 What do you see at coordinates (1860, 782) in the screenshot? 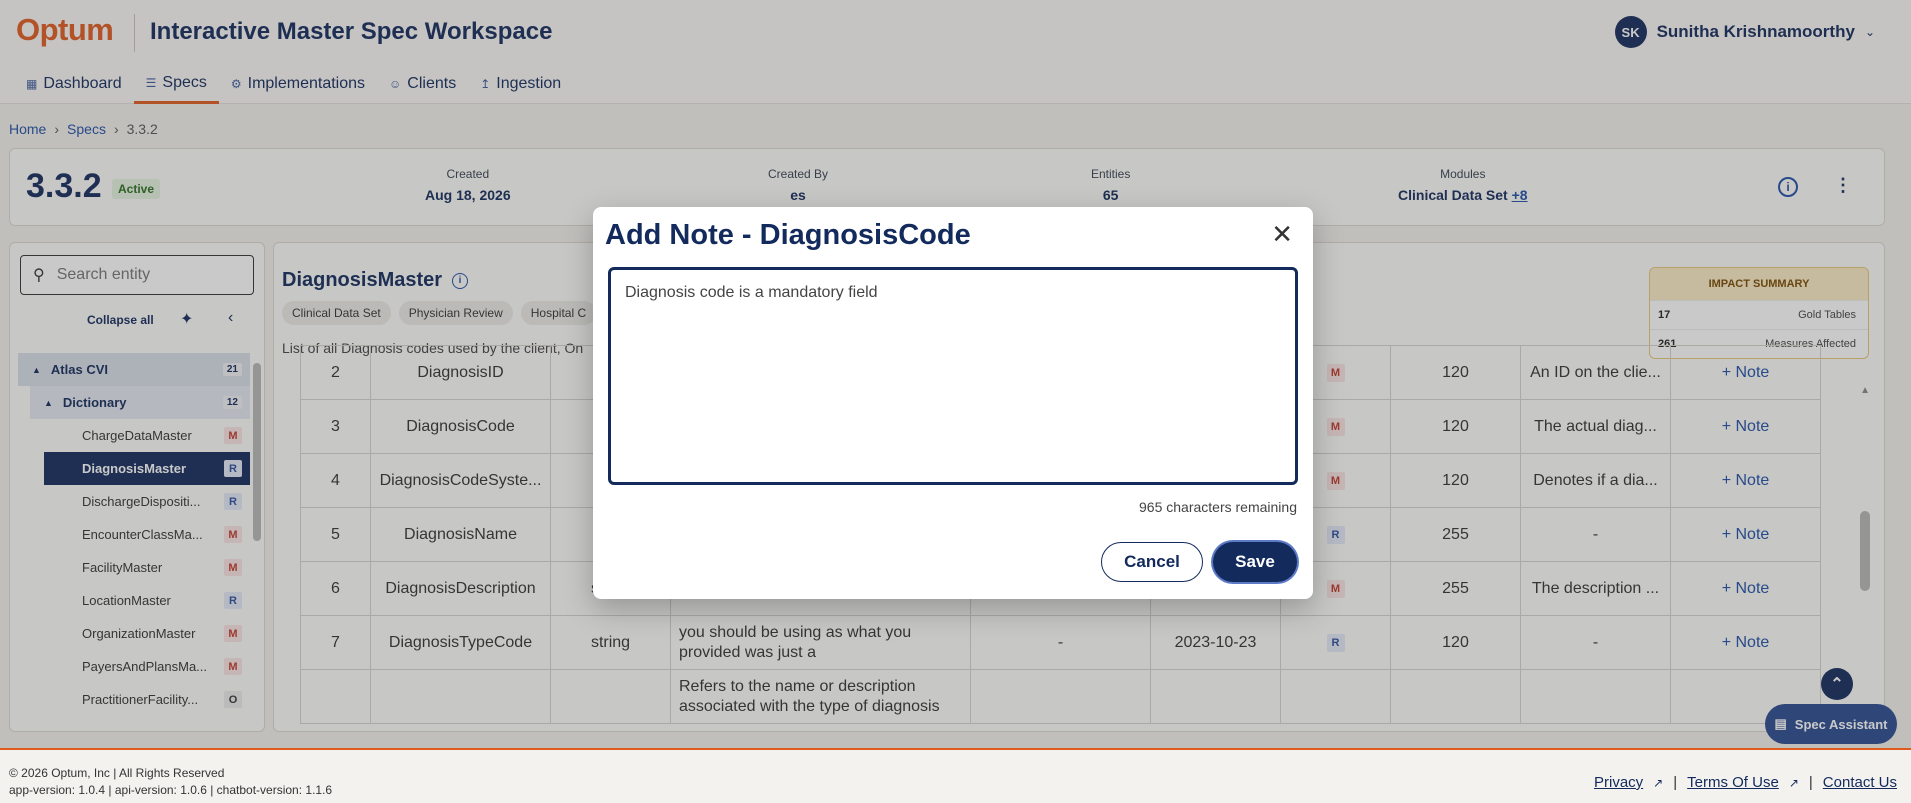
I see `contact-link: Contact Us` at bounding box center [1860, 782].